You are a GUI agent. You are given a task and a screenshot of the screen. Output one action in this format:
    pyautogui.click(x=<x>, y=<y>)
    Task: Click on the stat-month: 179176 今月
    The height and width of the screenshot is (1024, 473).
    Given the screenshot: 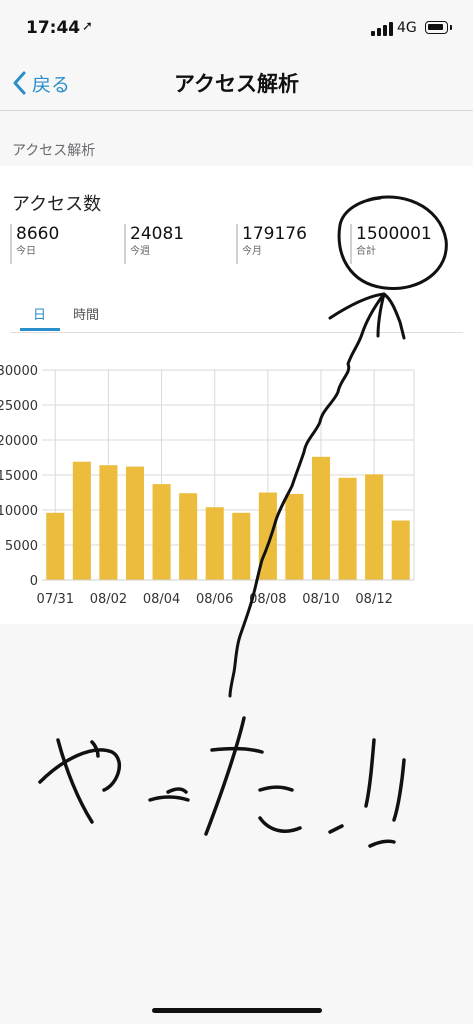 What is the action you would take?
    pyautogui.click(x=271, y=244)
    